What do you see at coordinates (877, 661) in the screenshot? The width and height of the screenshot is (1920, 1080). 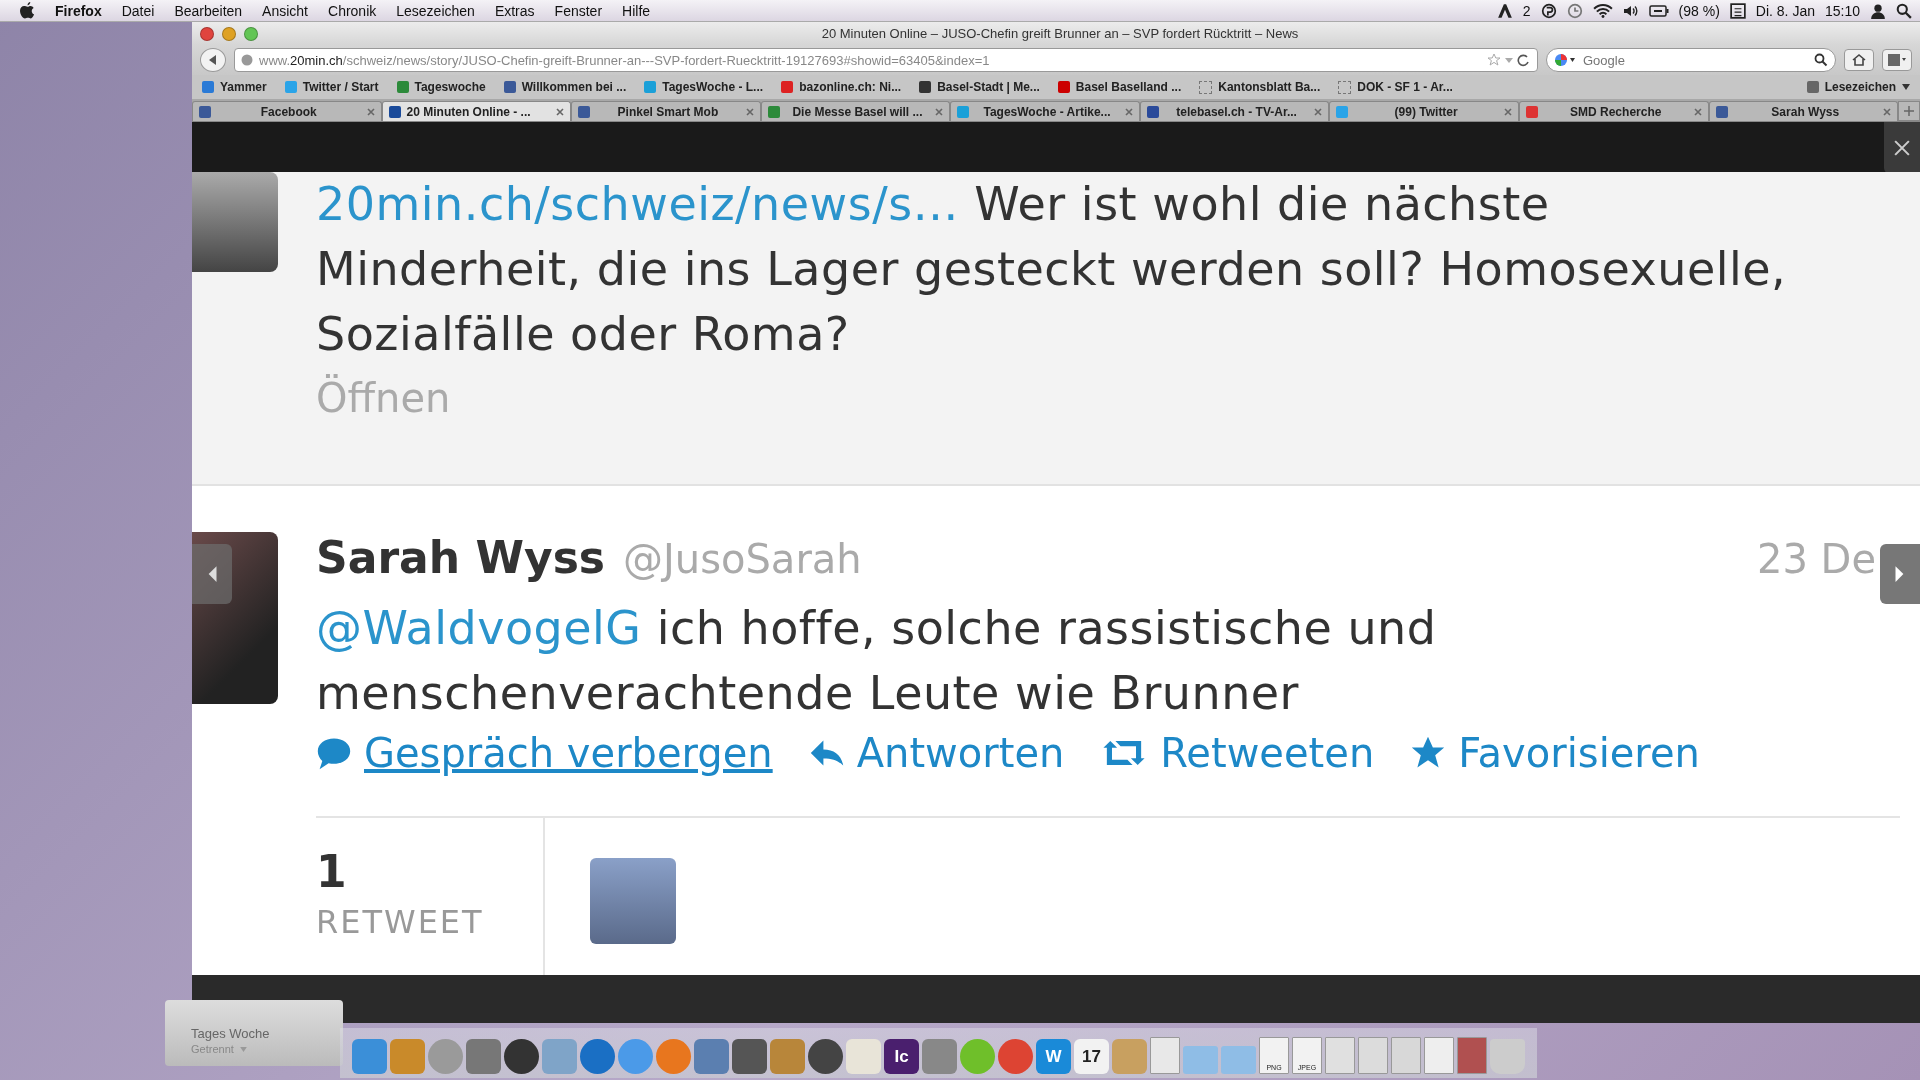 I see `tweet-text: @WaldvogelG ich hoffe, solche rassistische und menschenverachtende Leute wie Brunner` at bounding box center [877, 661].